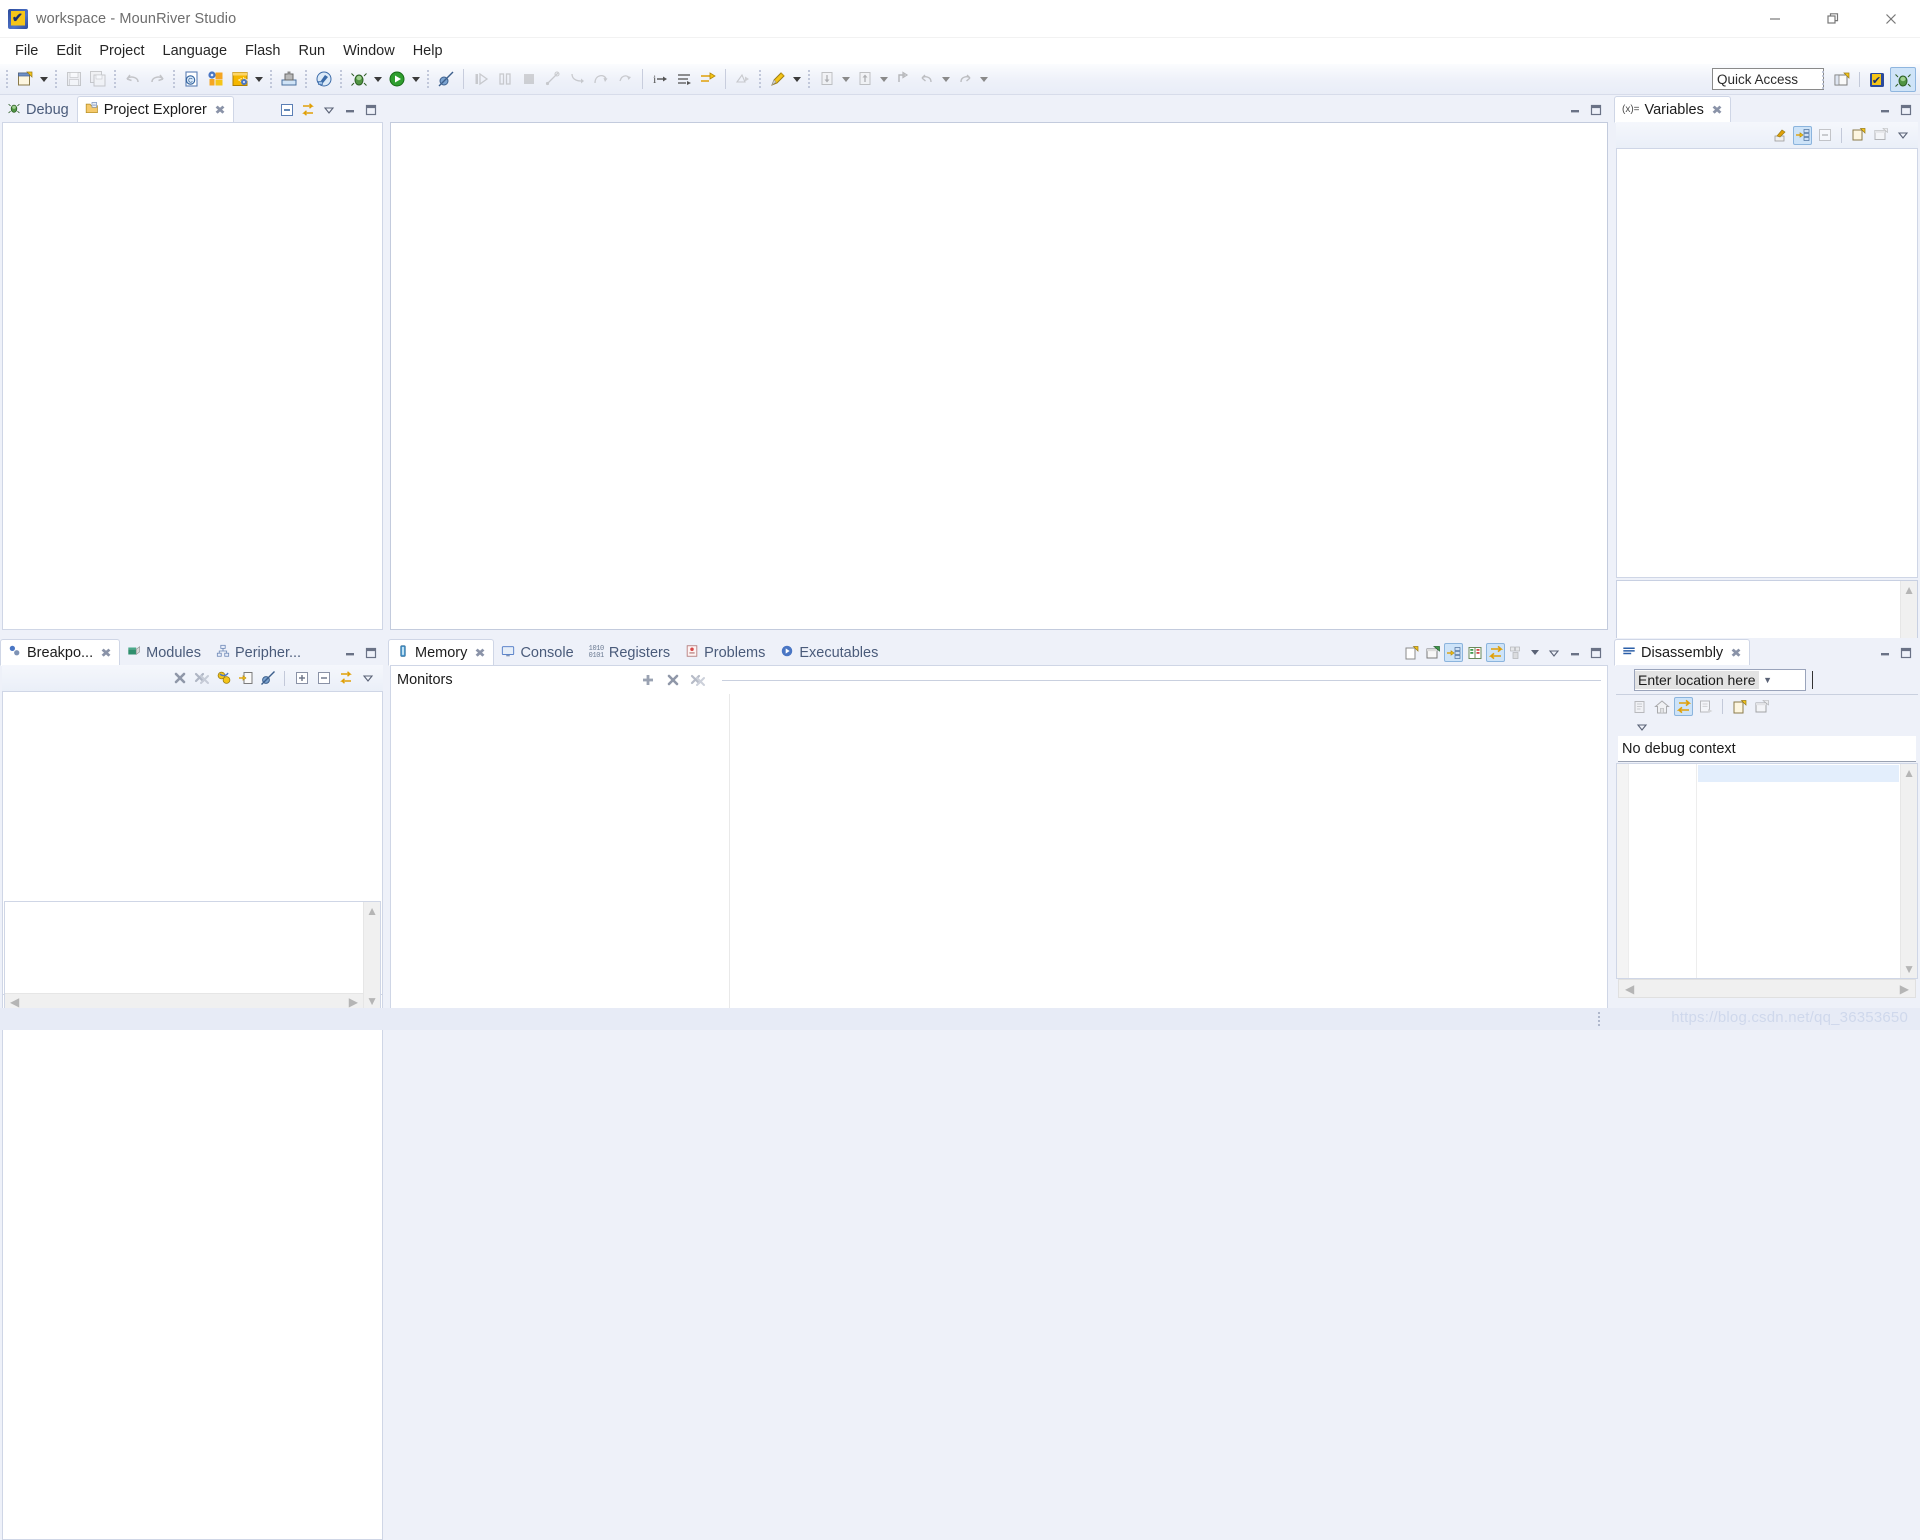 The image size is (1920, 1540). I want to click on step-over-button, so click(601, 79).